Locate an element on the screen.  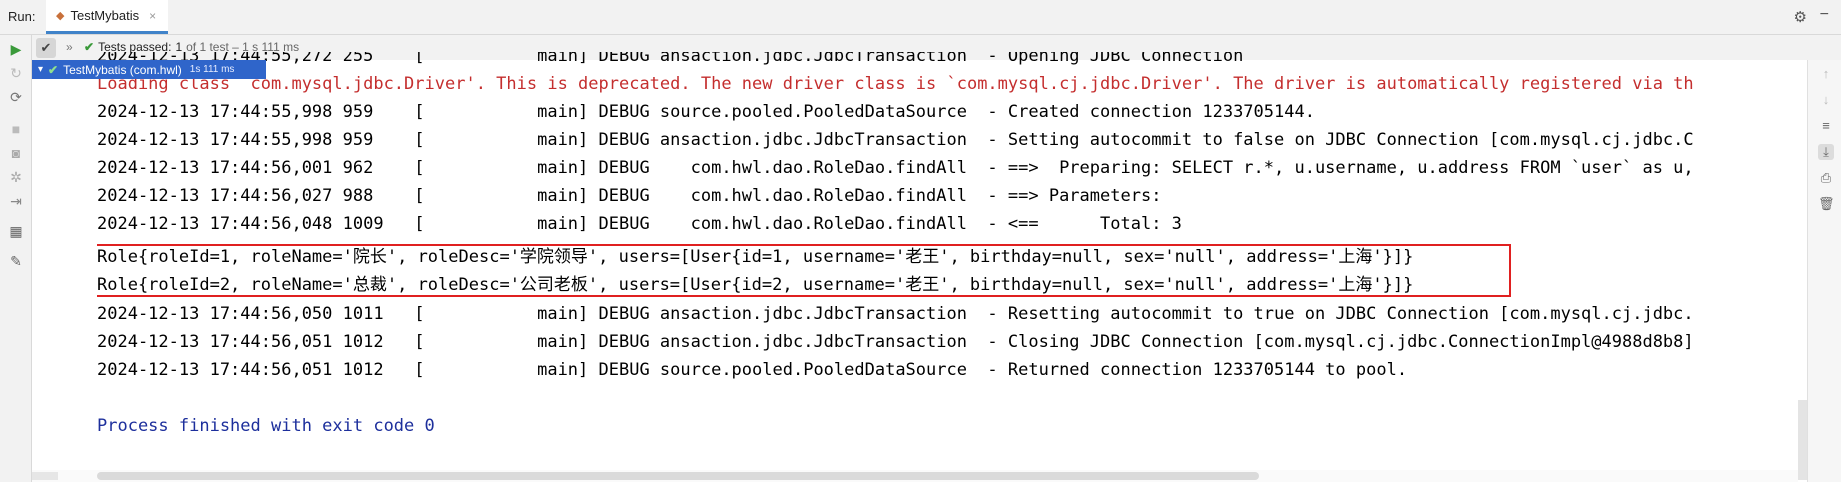
vertical-scrollbar is located at coordinates (1802, 440).